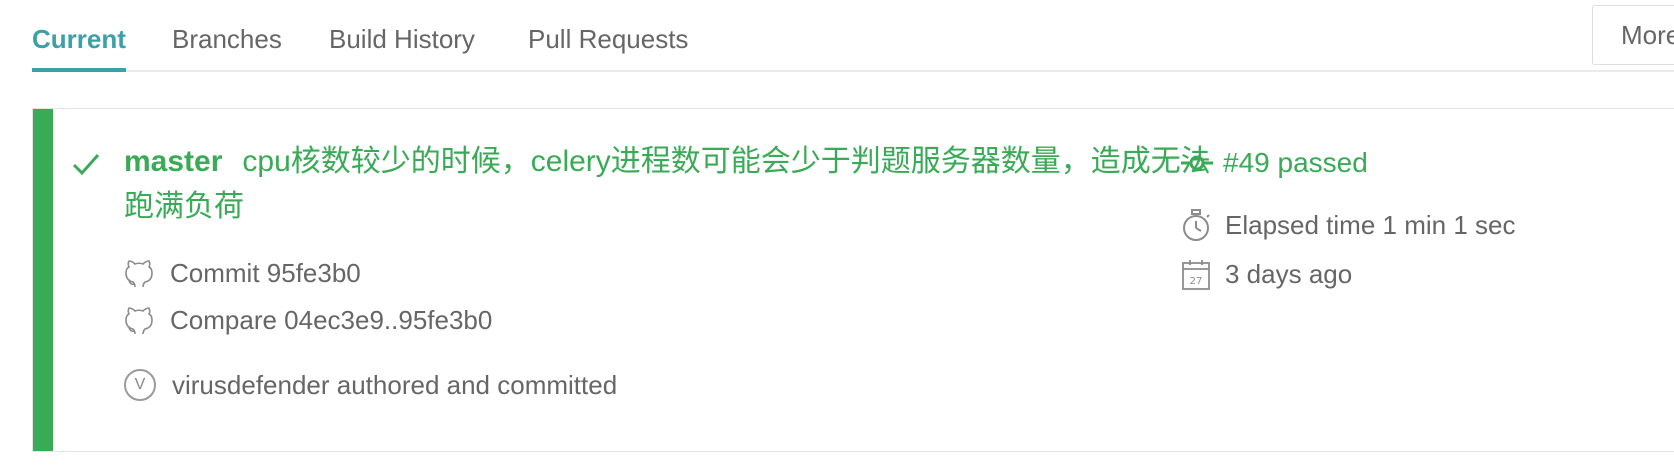 This screenshot has height=476, width=1674. I want to click on author-row: V virusdefender authored and committed, so click(370, 385).